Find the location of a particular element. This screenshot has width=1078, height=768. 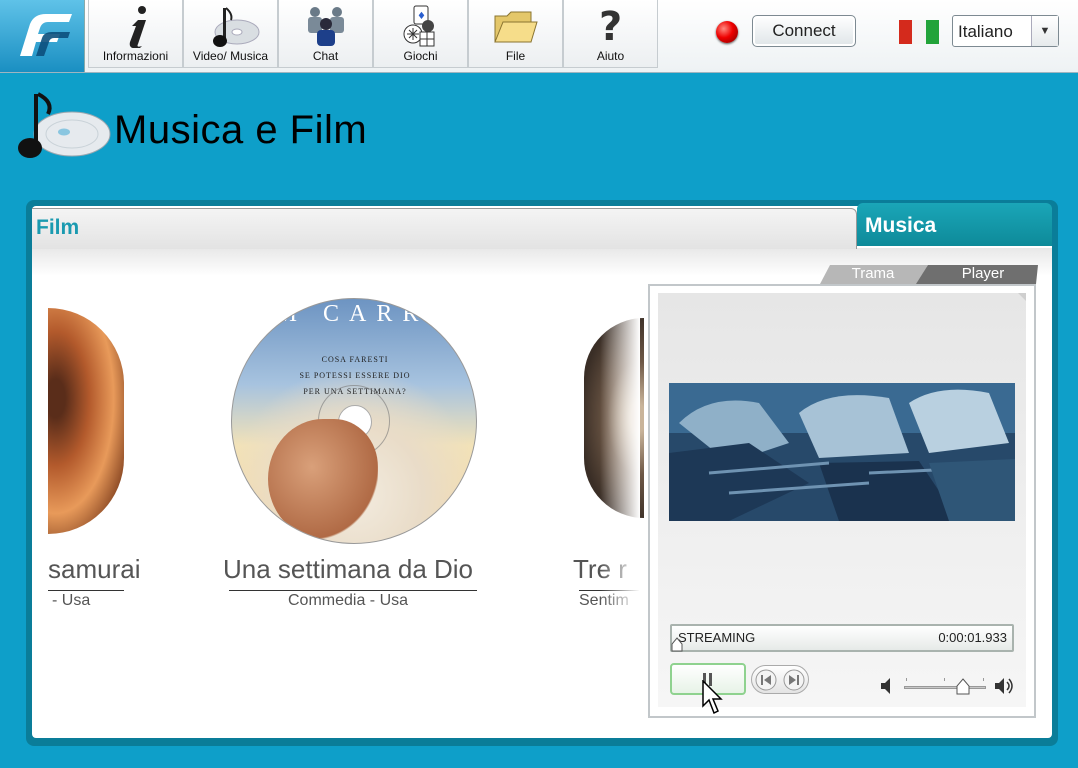

video-frame is located at coordinates (842, 452).